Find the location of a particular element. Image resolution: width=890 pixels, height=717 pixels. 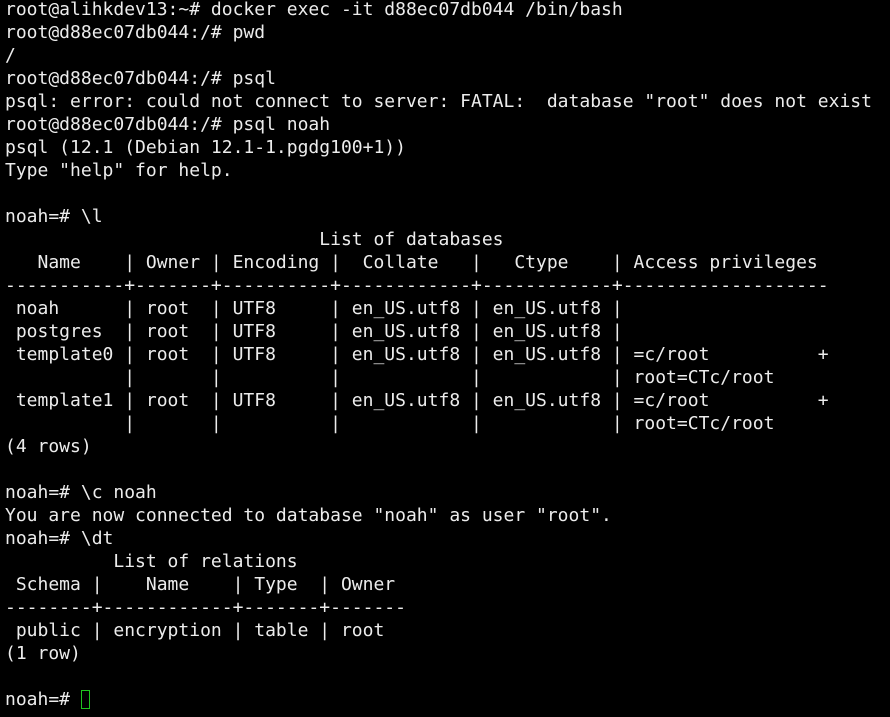

terminal-line: psql (12.1 (Debian 12.1-1.pgdg100+1)) is located at coordinates (205, 147).